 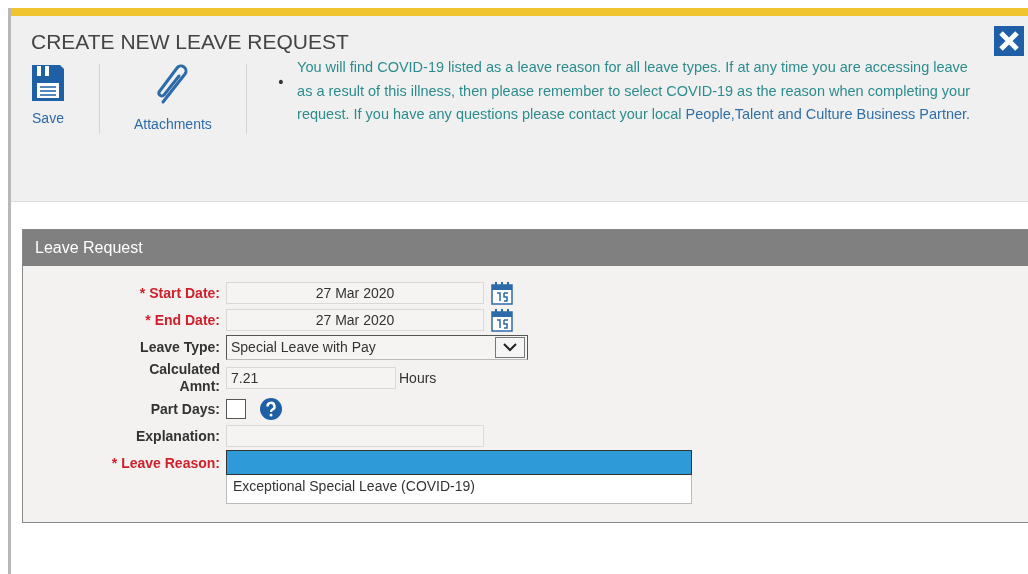 What do you see at coordinates (173, 98) in the screenshot?
I see `toolbar-button: Attachments` at bounding box center [173, 98].